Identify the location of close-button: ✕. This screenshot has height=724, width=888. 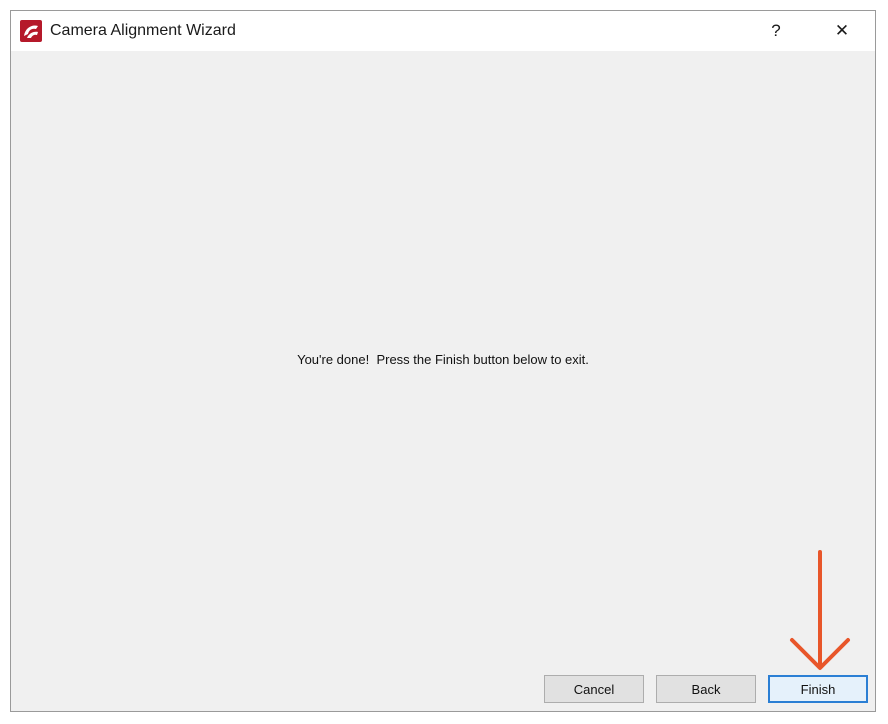
(842, 31).